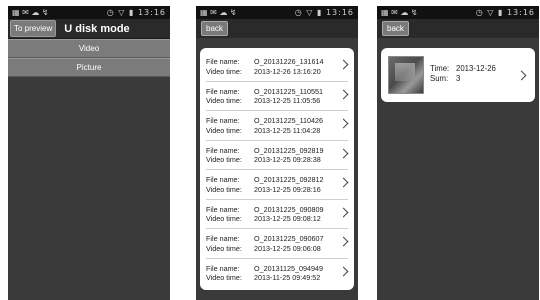  Describe the element at coordinates (439, 78) in the screenshot. I see `sum-label: Sum:` at that location.